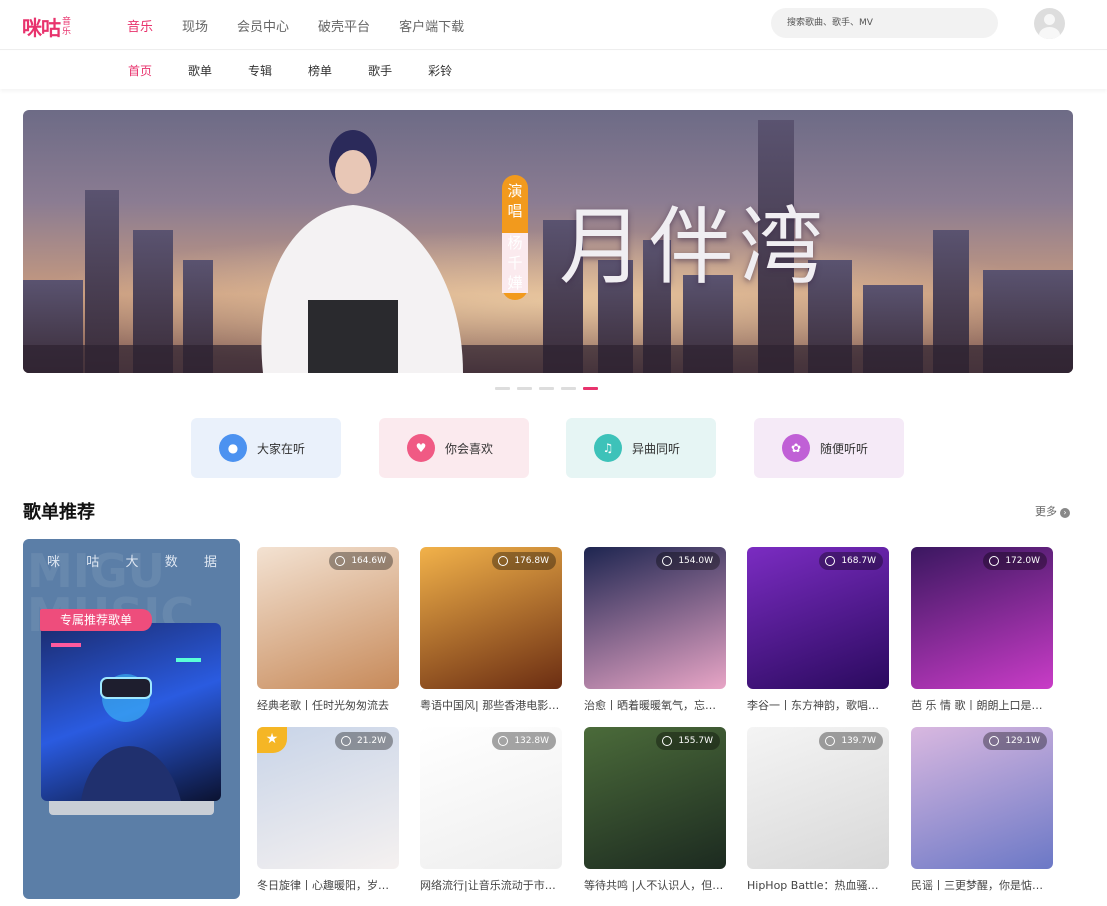 This screenshot has height=906, width=1107. What do you see at coordinates (871, 23) in the screenshot?
I see `search-input` at bounding box center [871, 23].